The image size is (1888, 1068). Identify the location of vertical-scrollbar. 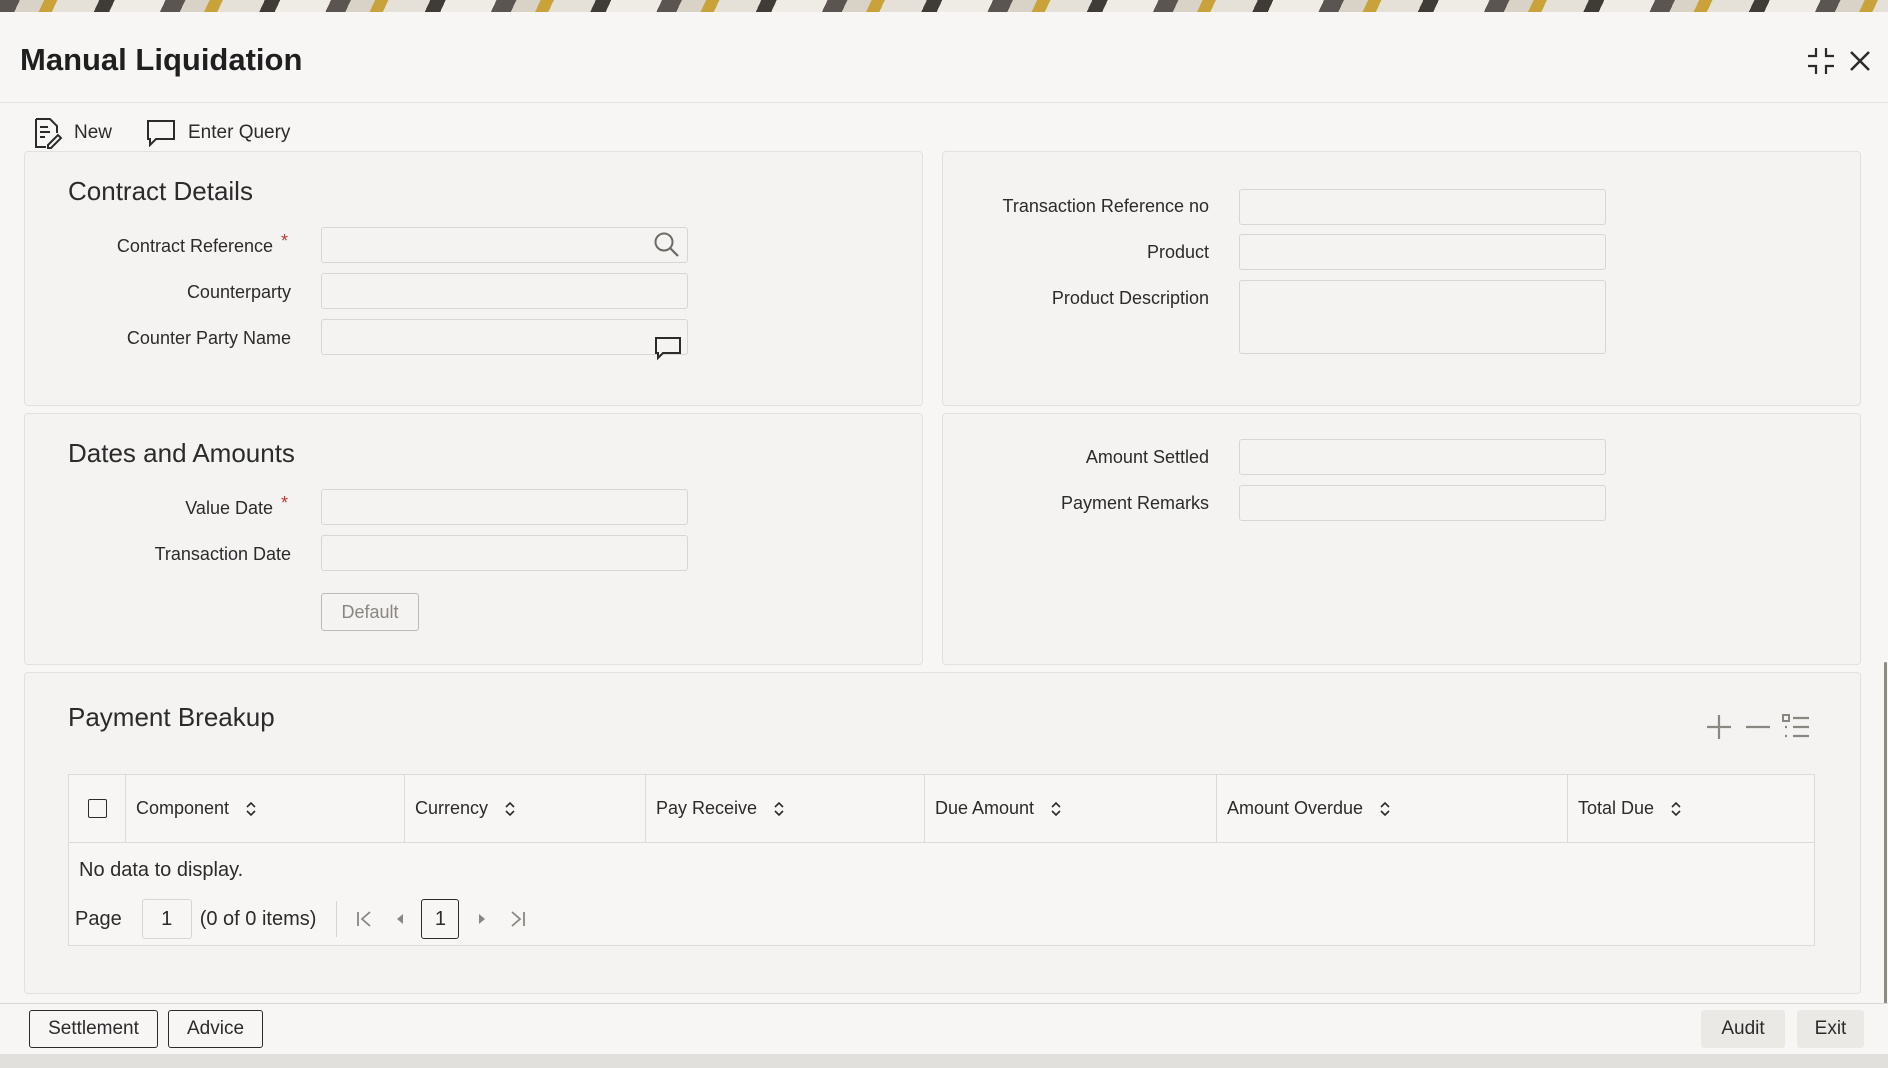
(1885, 837).